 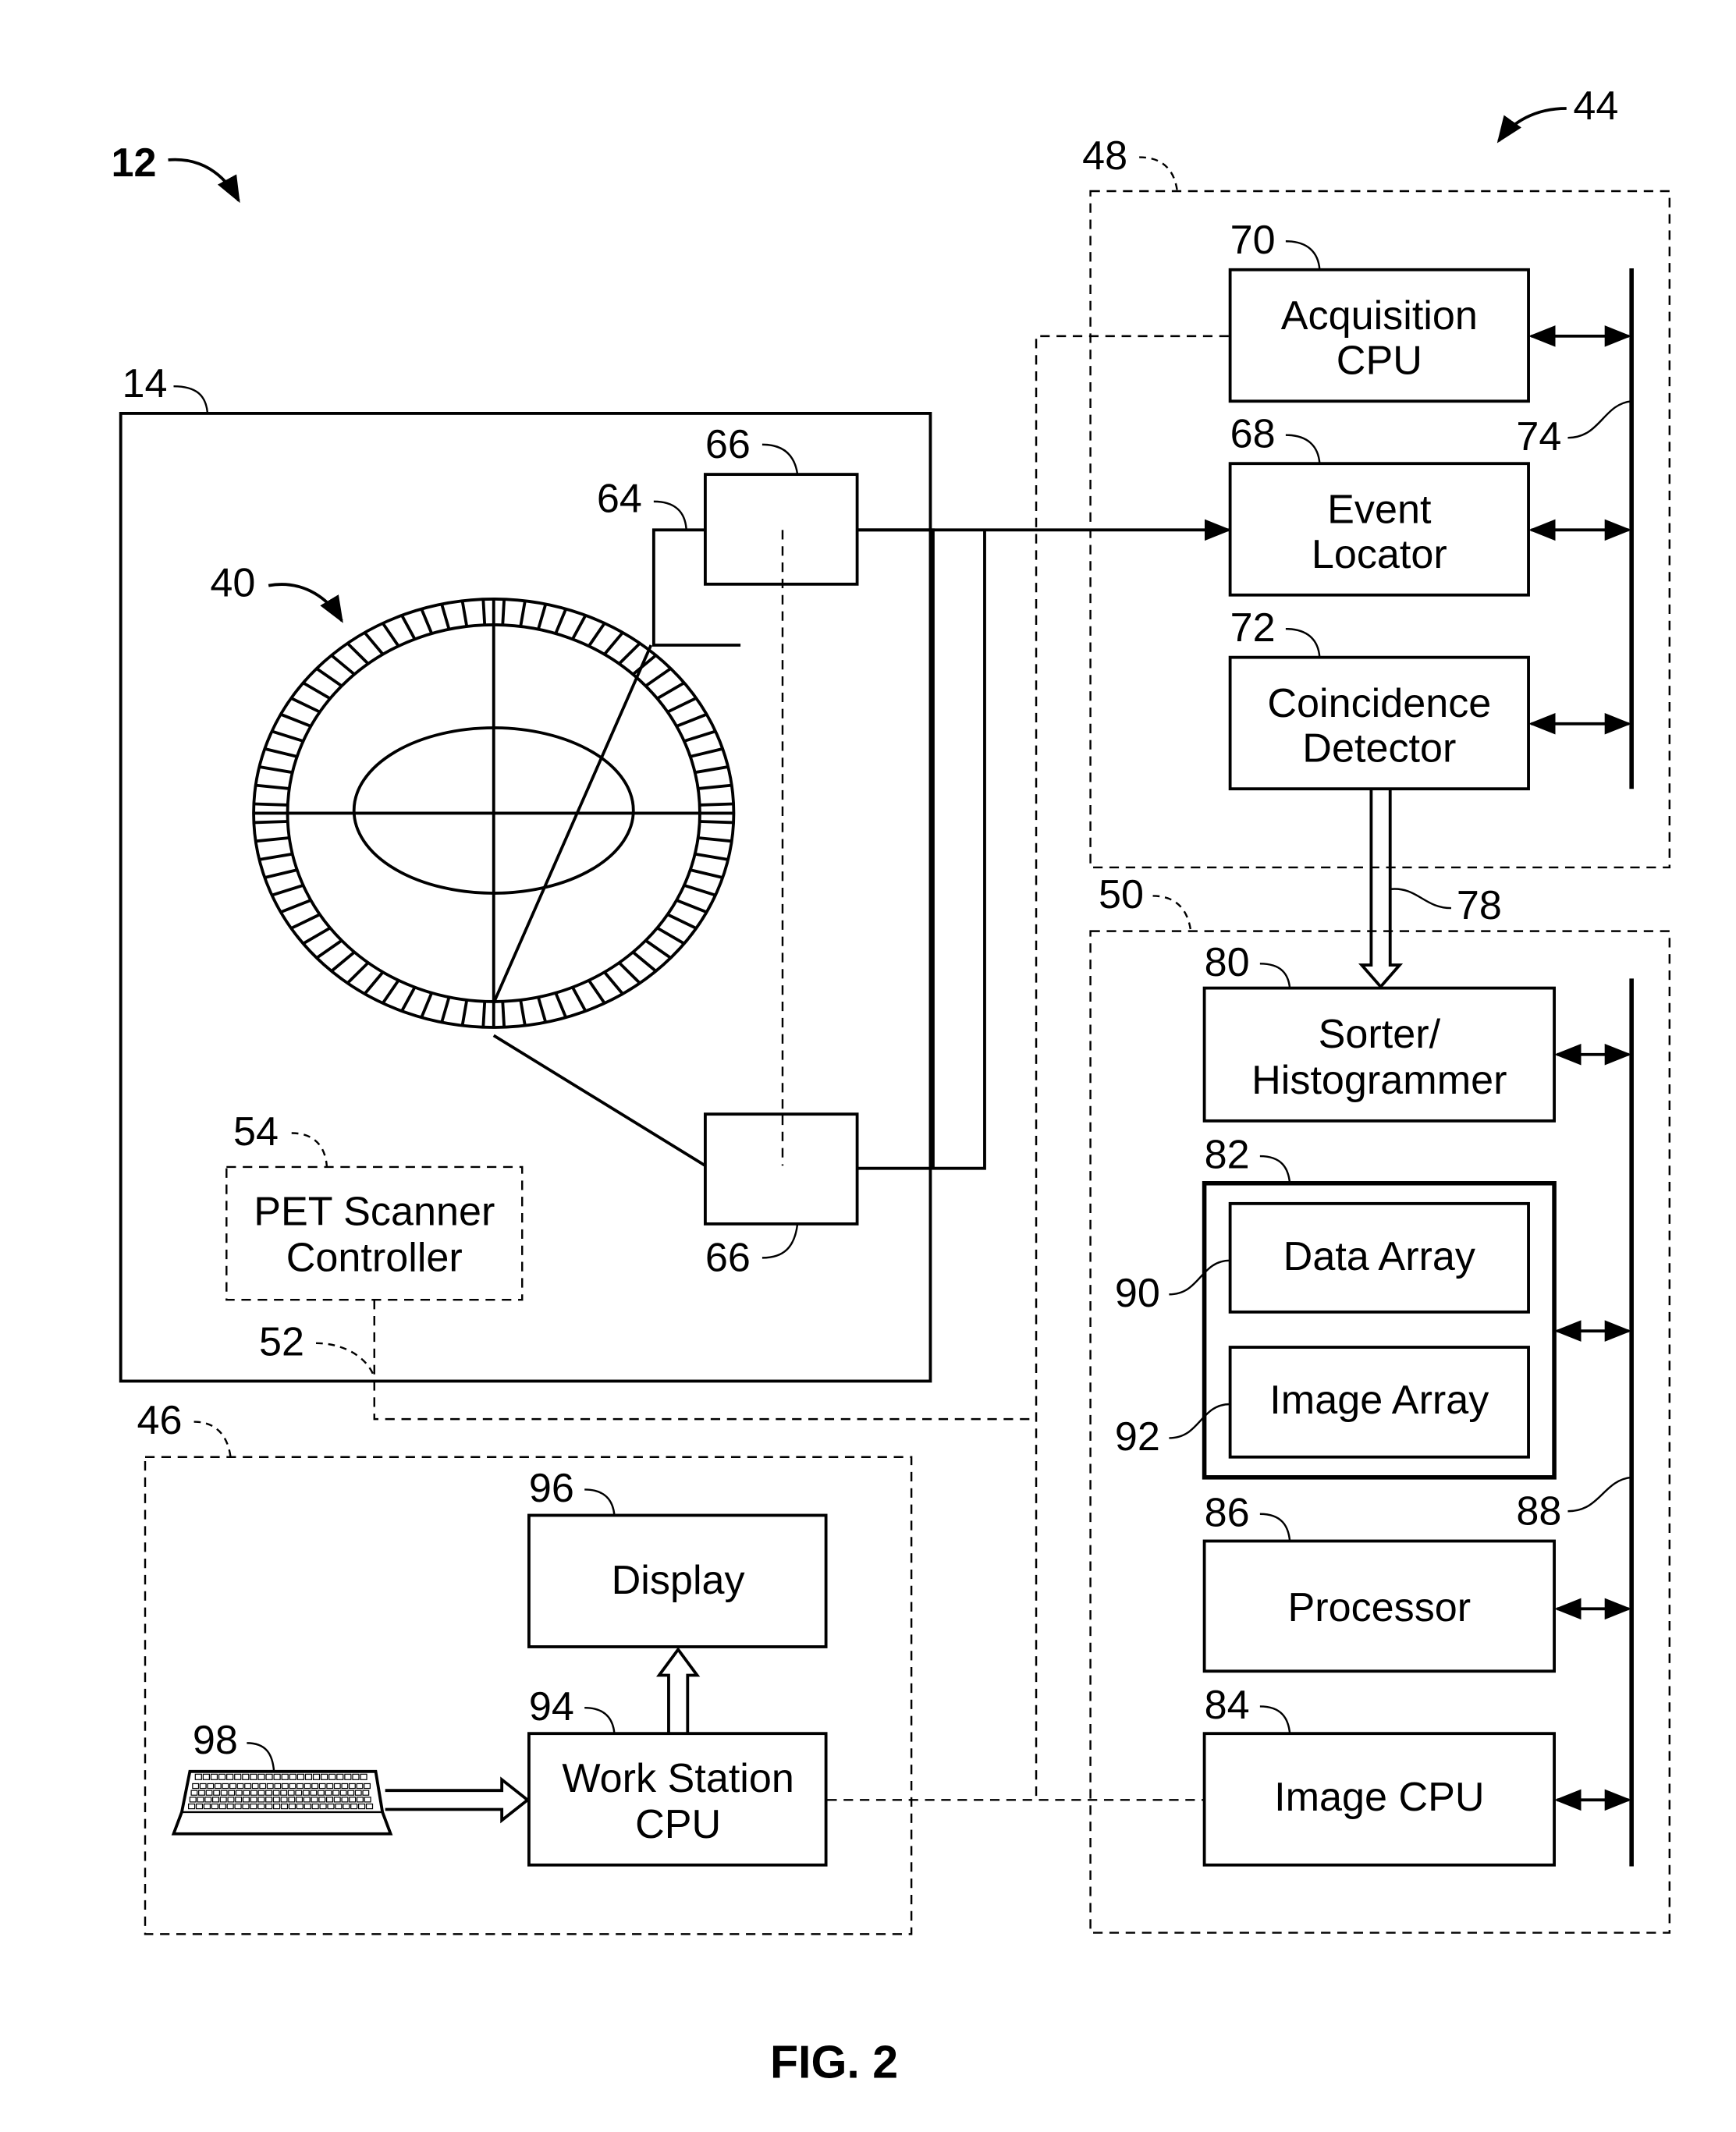 I want to click on ref-96-leader, so click(x=600, y=1502).